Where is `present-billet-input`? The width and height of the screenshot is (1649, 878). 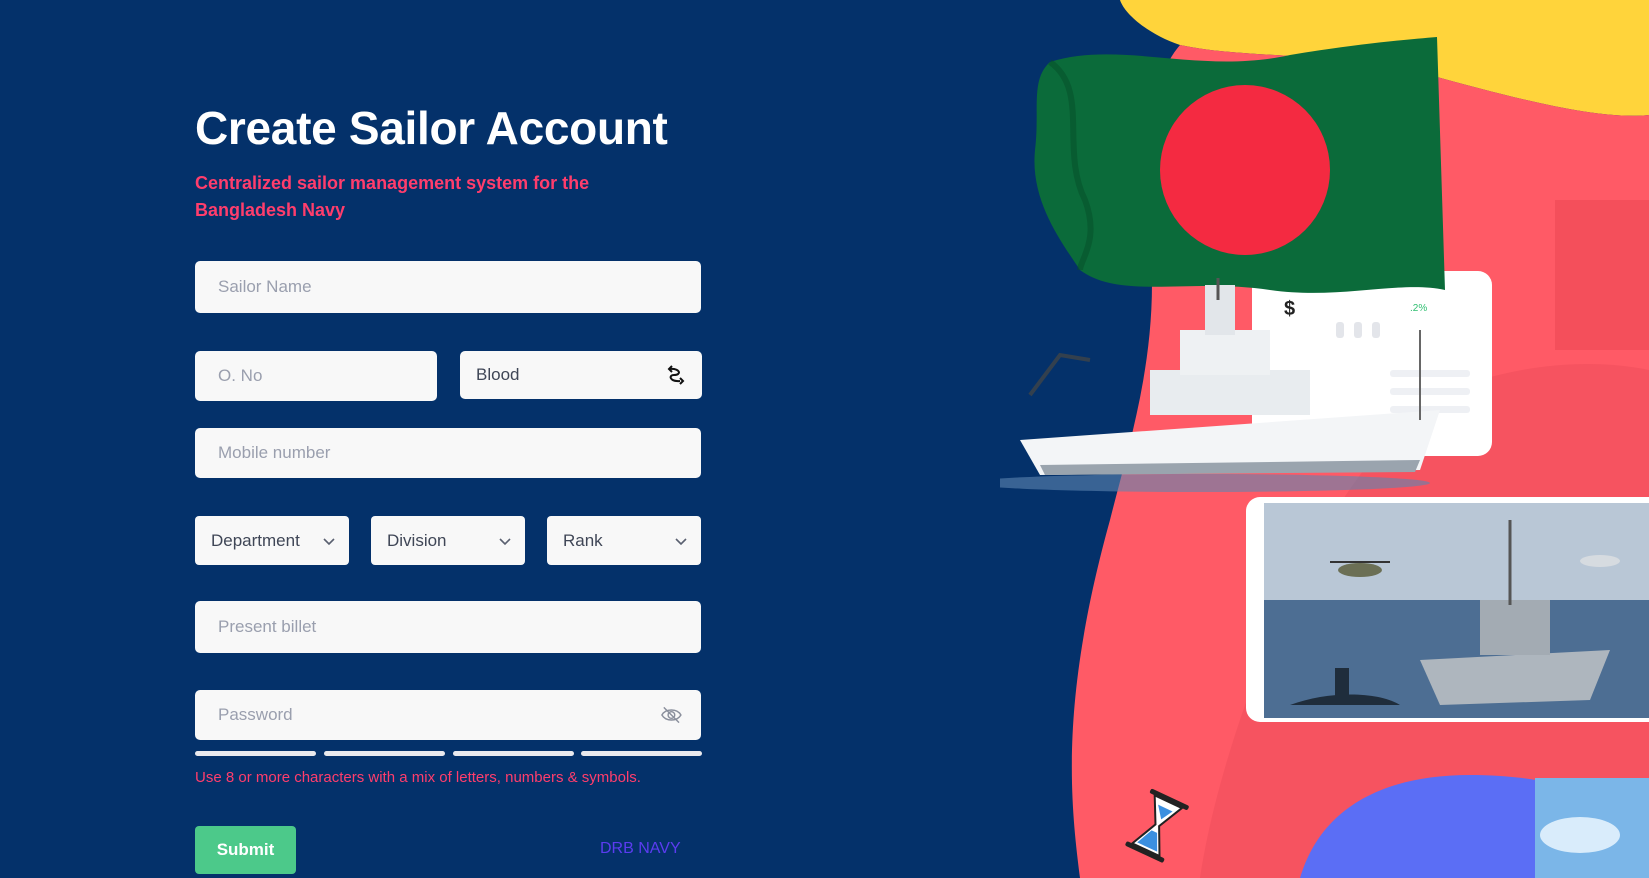
present-billet-input is located at coordinates (459, 627).